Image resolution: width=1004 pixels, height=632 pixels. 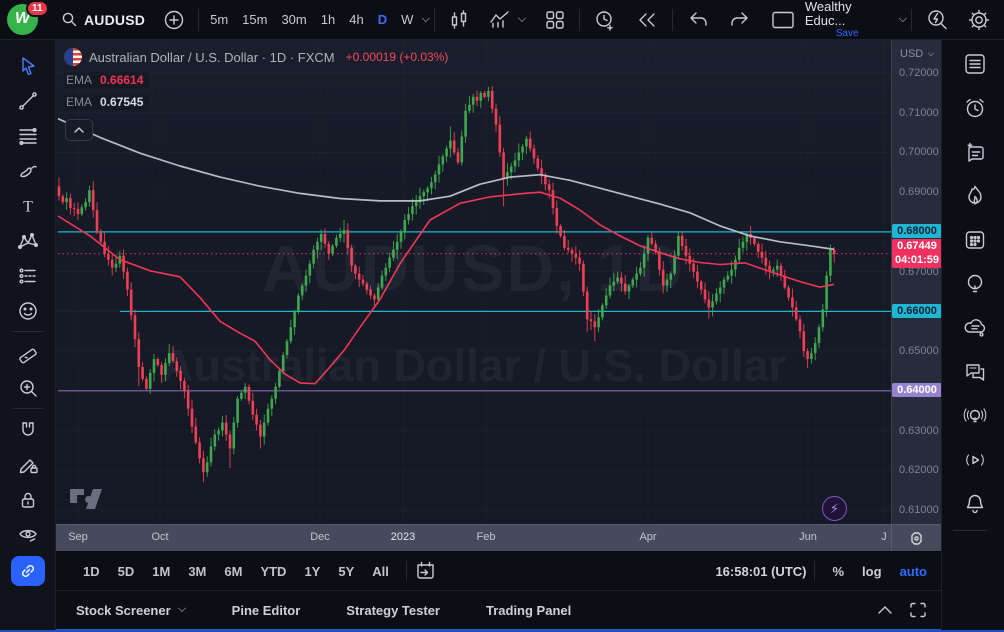 I want to click on layout-grid-button, so click(x=555, y=20).